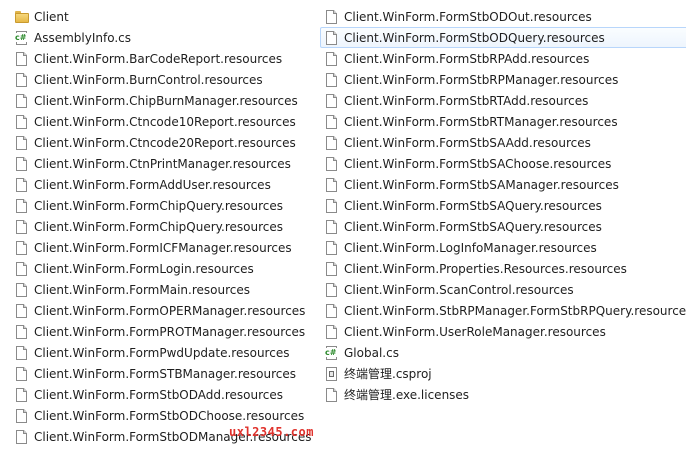 This screenshot has height=455, width=686. Describe the element at coordinates (459, 289) in the screenshot. I see `file-name: Client.WinForm.ScanControl.resources` at that location.